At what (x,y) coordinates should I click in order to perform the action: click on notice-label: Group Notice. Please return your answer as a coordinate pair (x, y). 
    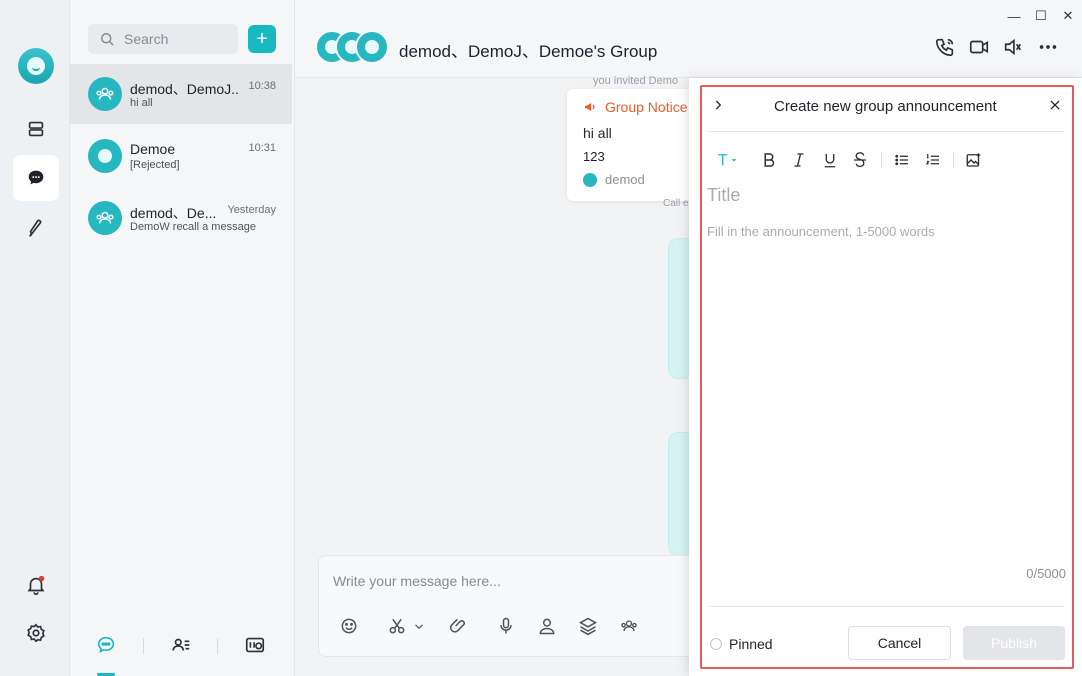
    Looking at the image, I should click on (646, 107).